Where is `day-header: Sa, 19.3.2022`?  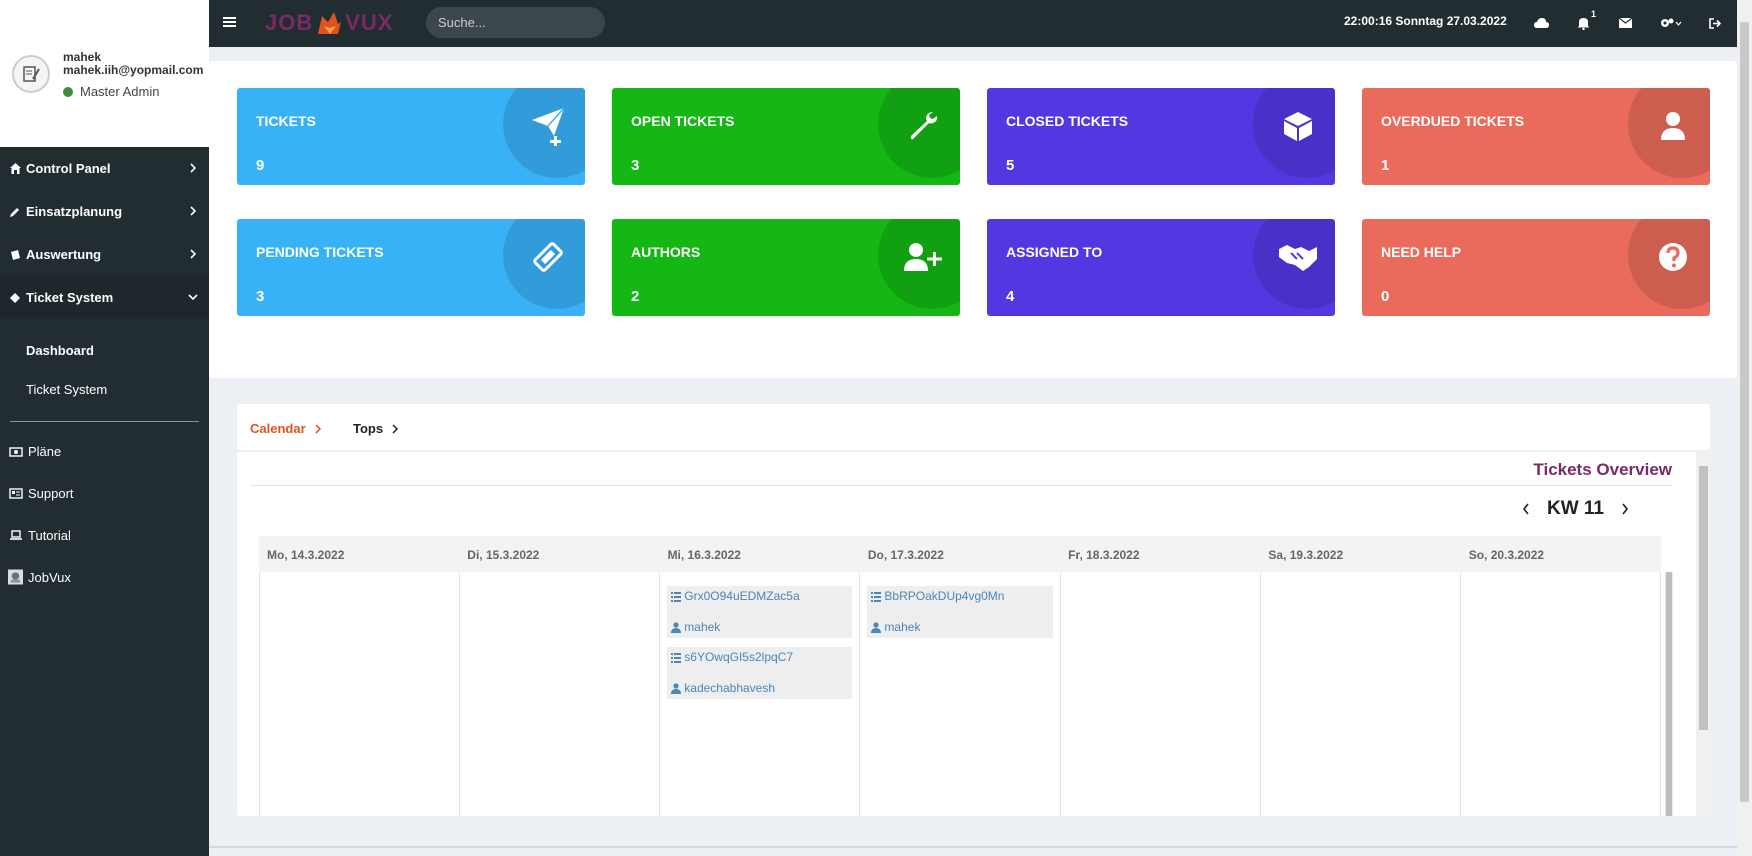
day-header: Sa, 19.3.2022 is located at coordinates (1306, 555).